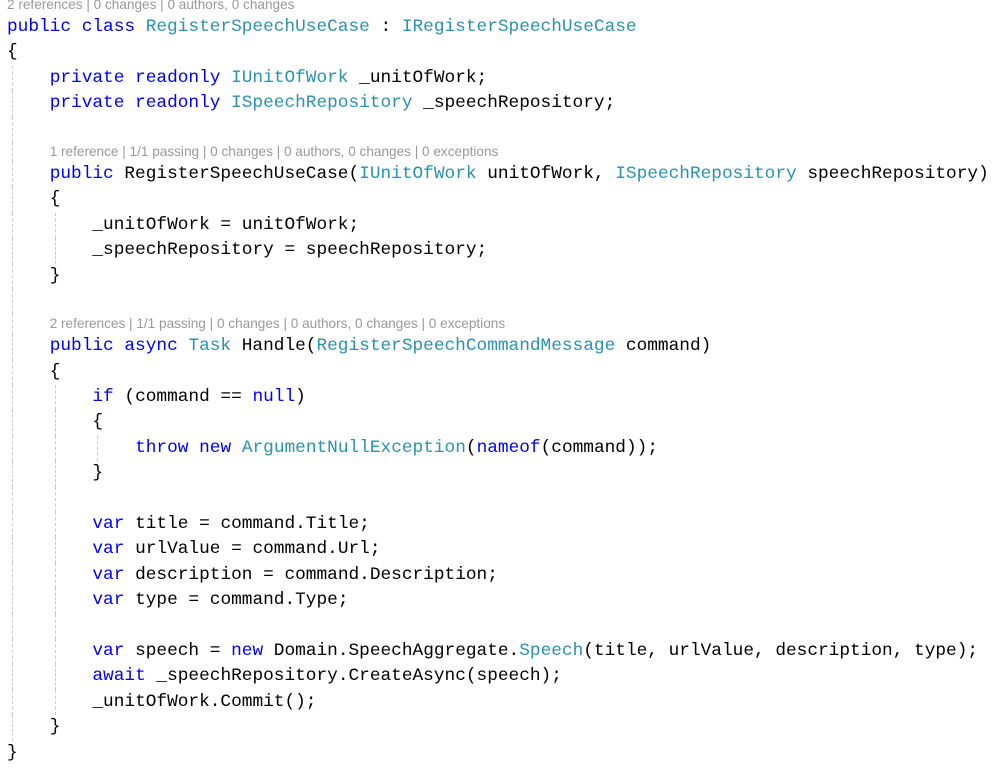  What do you see at coordinates (551, 650) in the screenshot?
I see `type-token: Speech` at bounding box center [551, 650].